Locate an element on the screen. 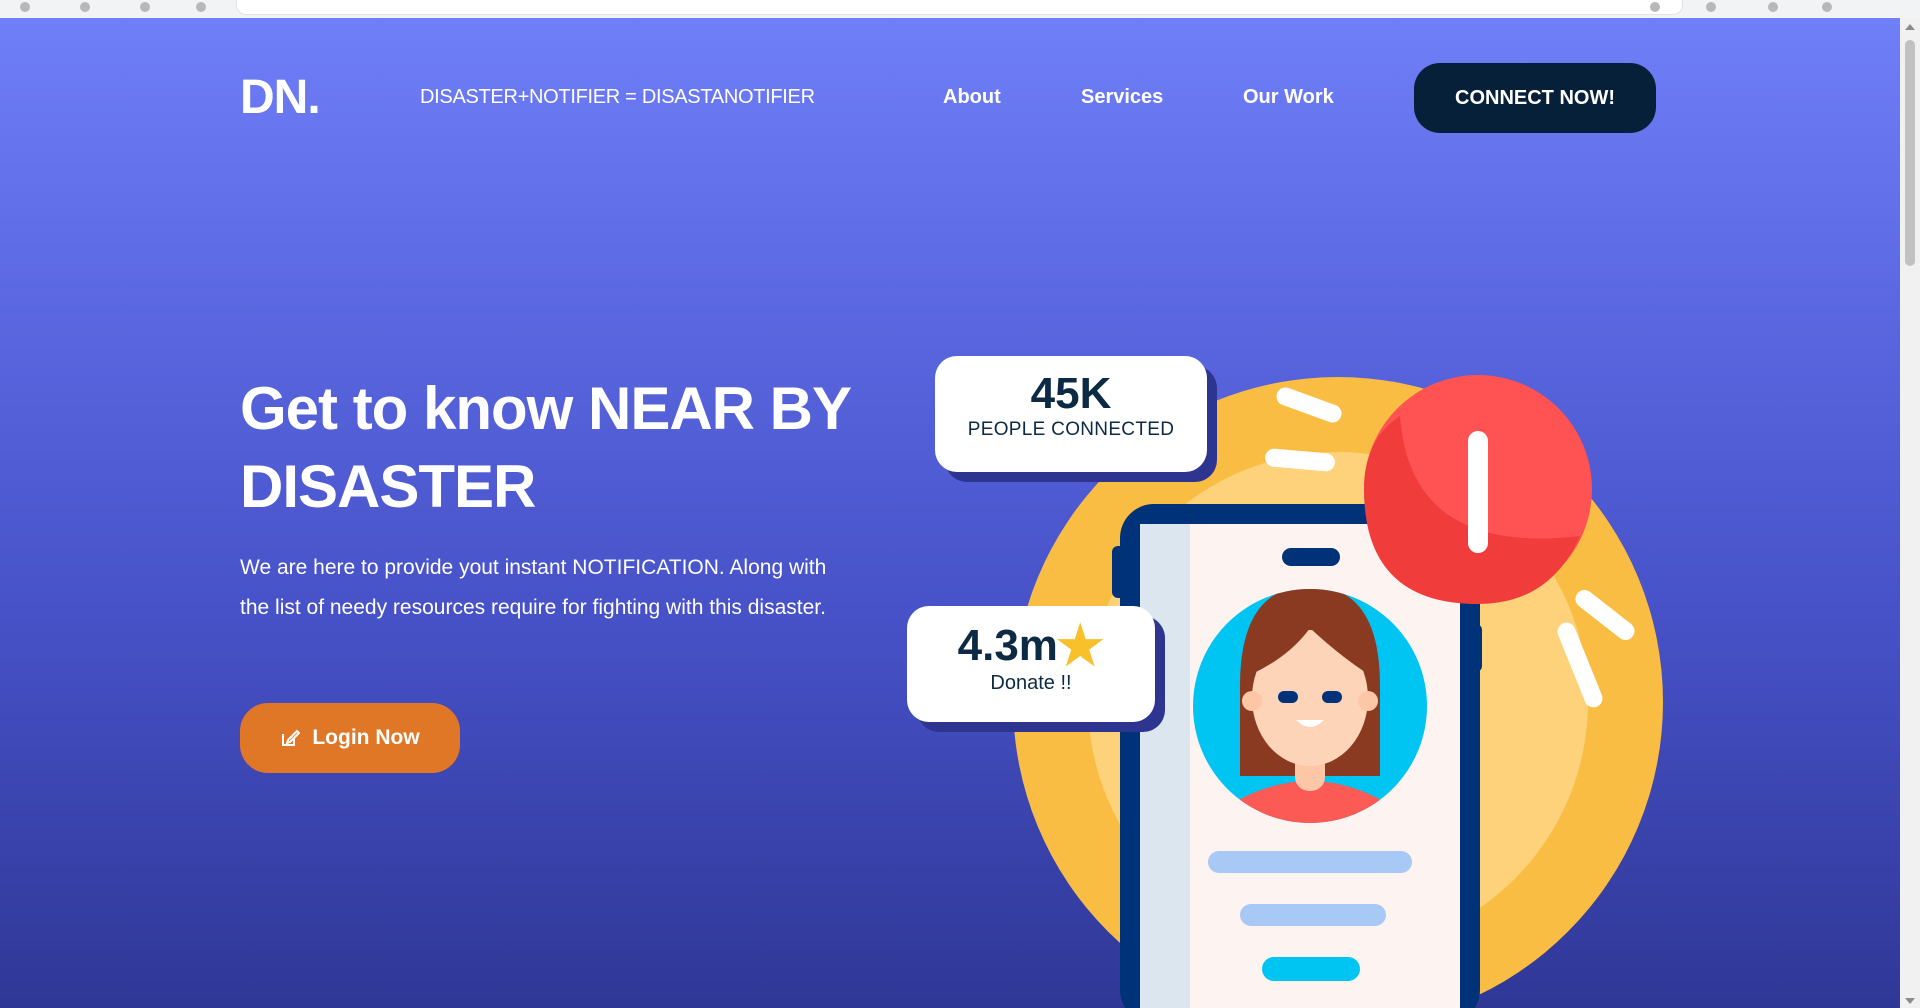 This screenshot has width=1920, height=1008. browser-toolbar is located at coordinates (960, 9).